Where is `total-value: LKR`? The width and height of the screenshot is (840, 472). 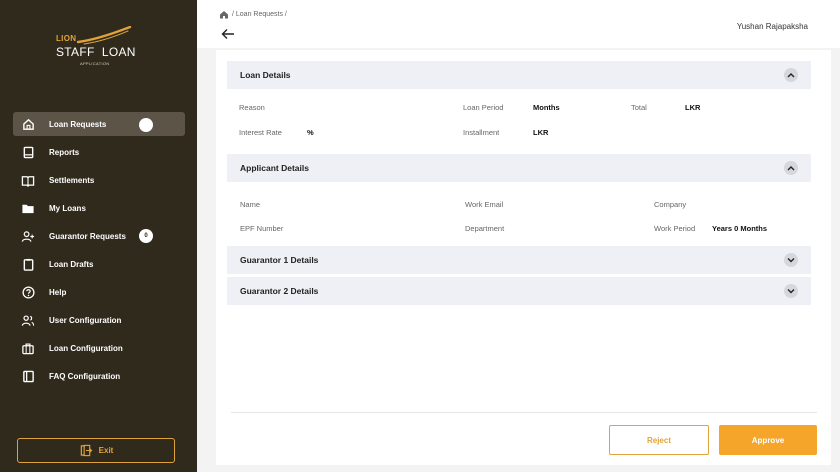 total-value: LKR is located at coordinates (693, 107).